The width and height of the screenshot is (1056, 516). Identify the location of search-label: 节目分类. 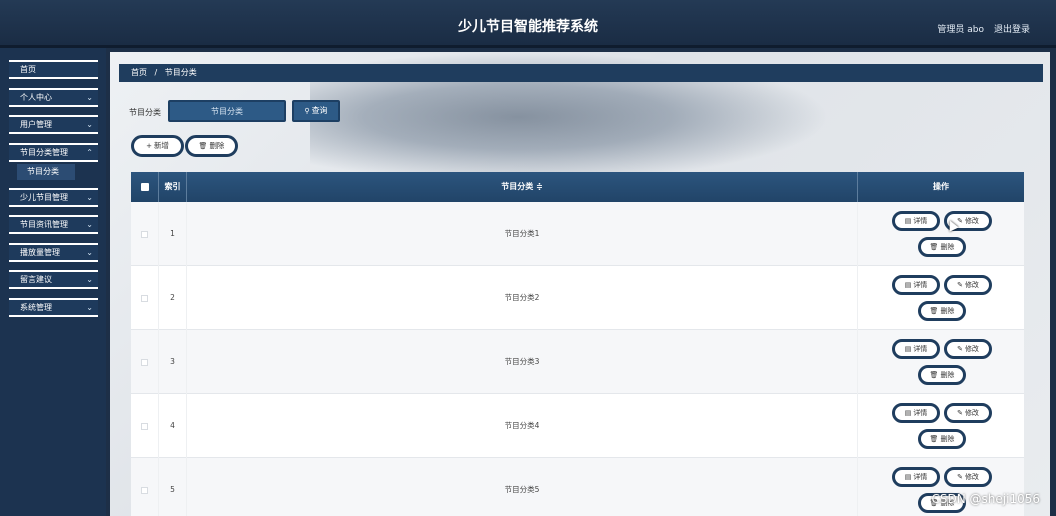
(145, 112).